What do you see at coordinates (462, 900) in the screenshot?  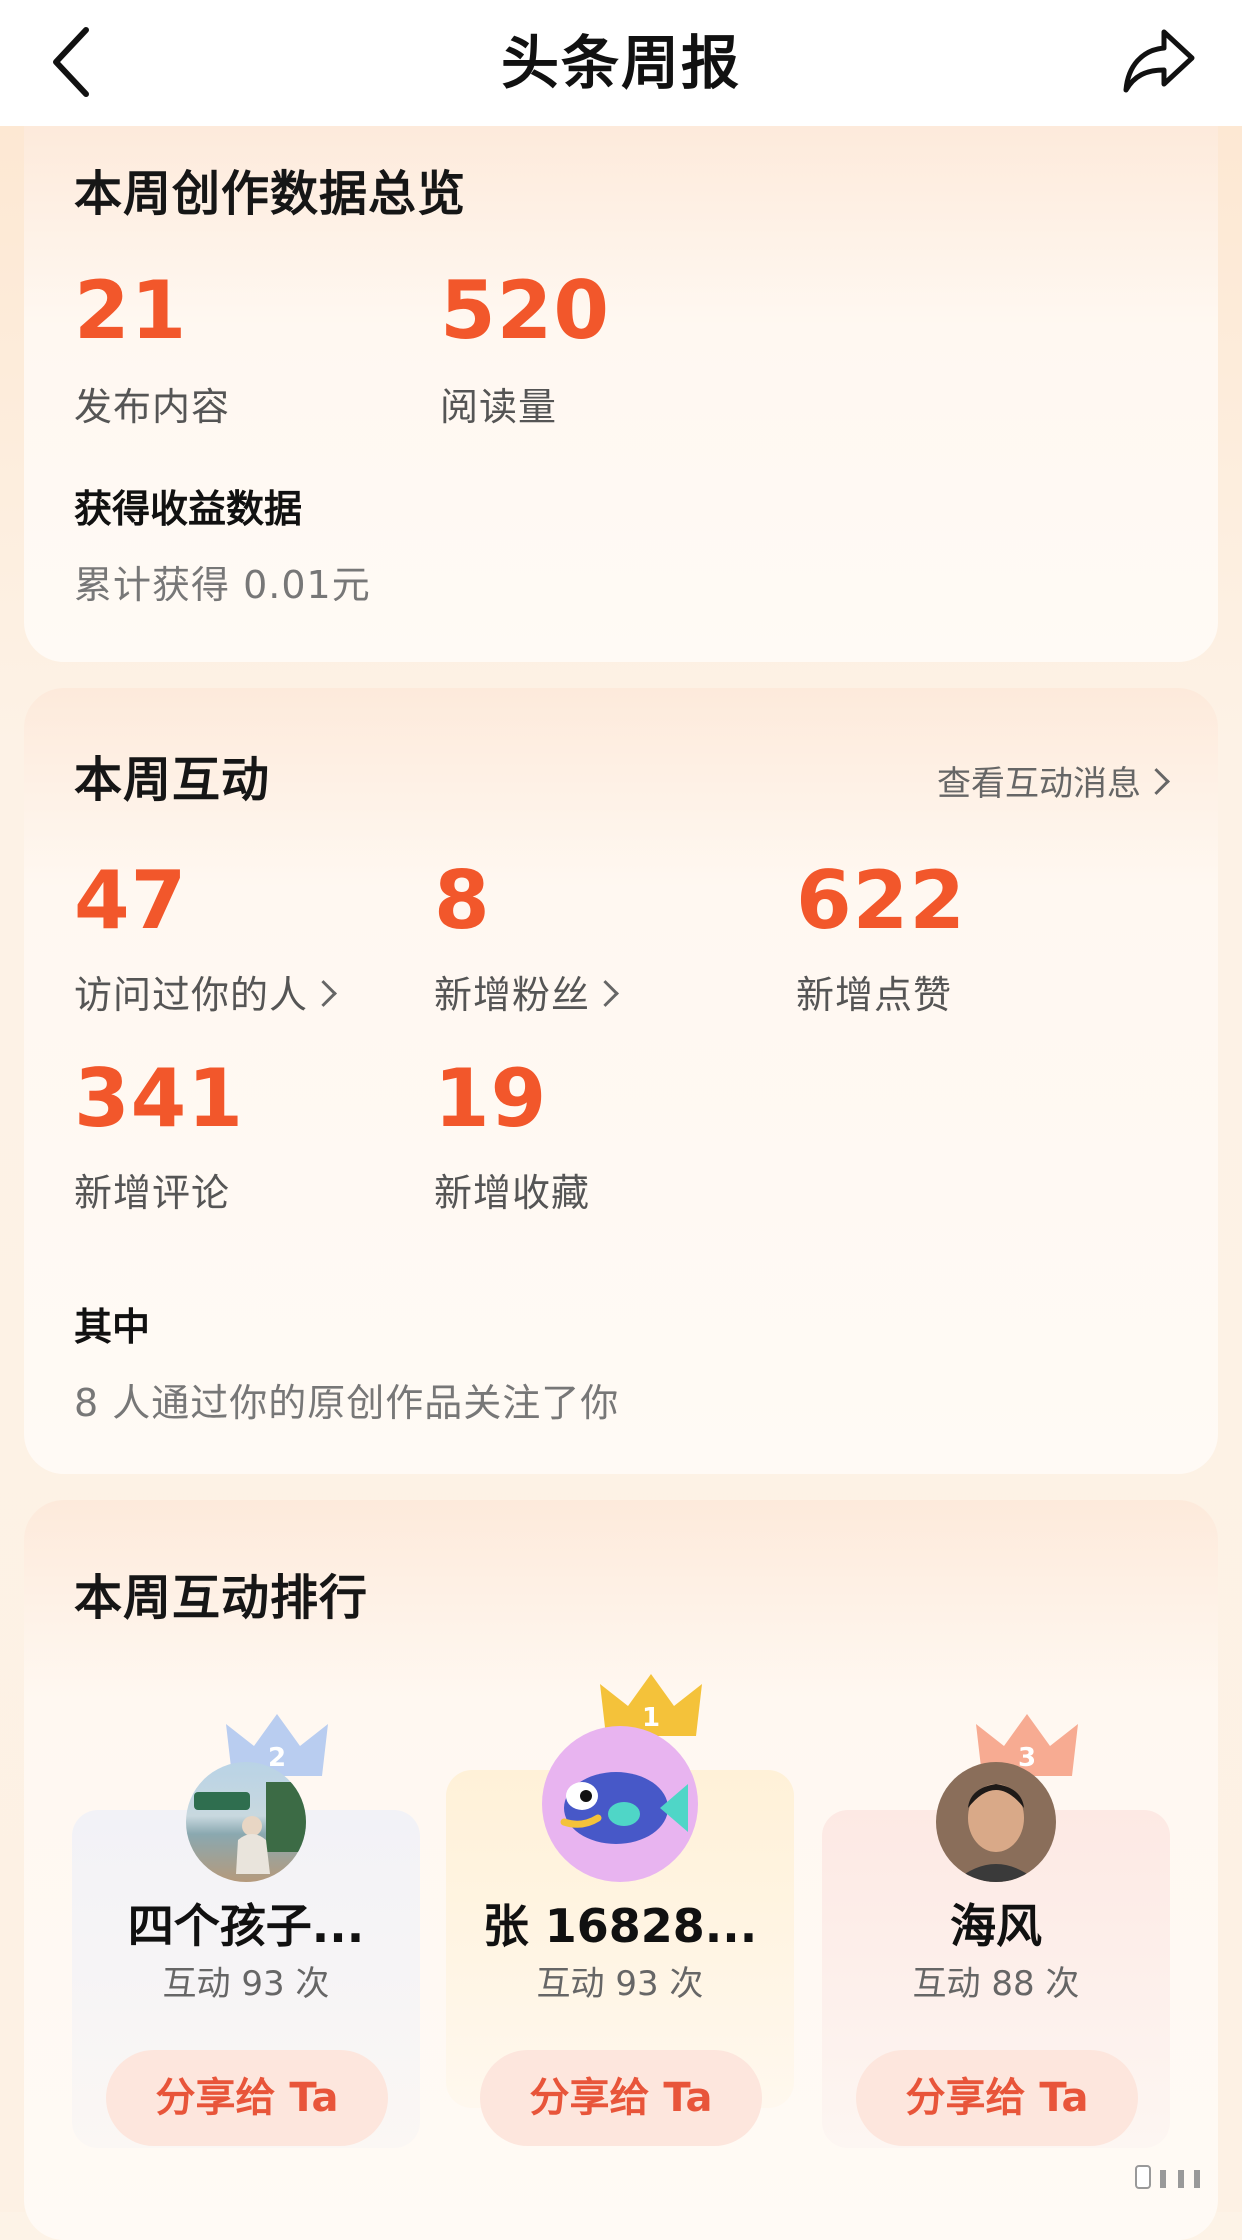 I see `stat-value-new-fans: 8` at bounding box center [462, 900].